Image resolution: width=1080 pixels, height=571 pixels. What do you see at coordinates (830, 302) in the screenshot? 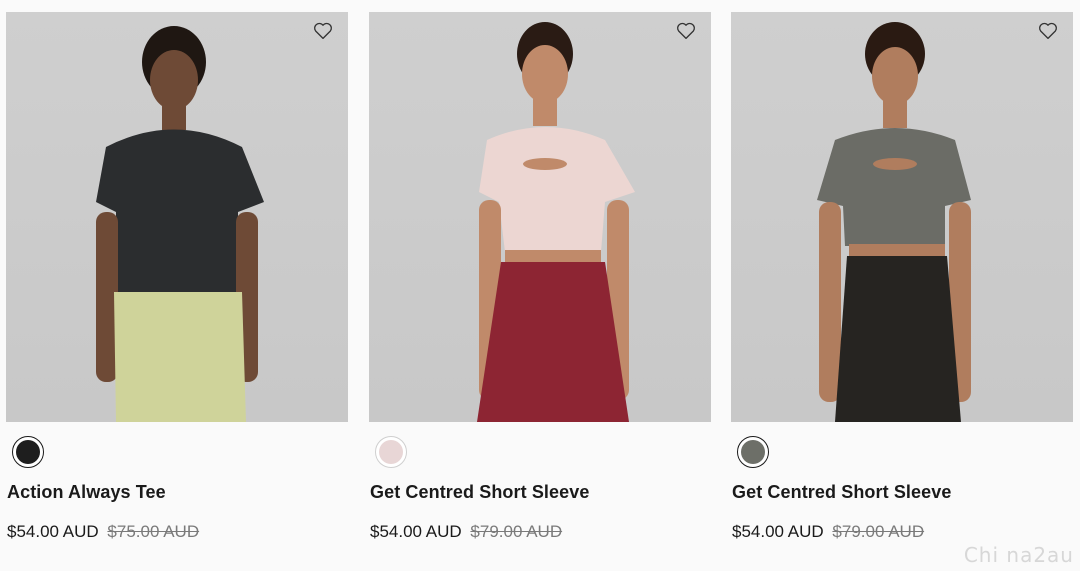
I see `left-arm` at bounding box center [830, 302].